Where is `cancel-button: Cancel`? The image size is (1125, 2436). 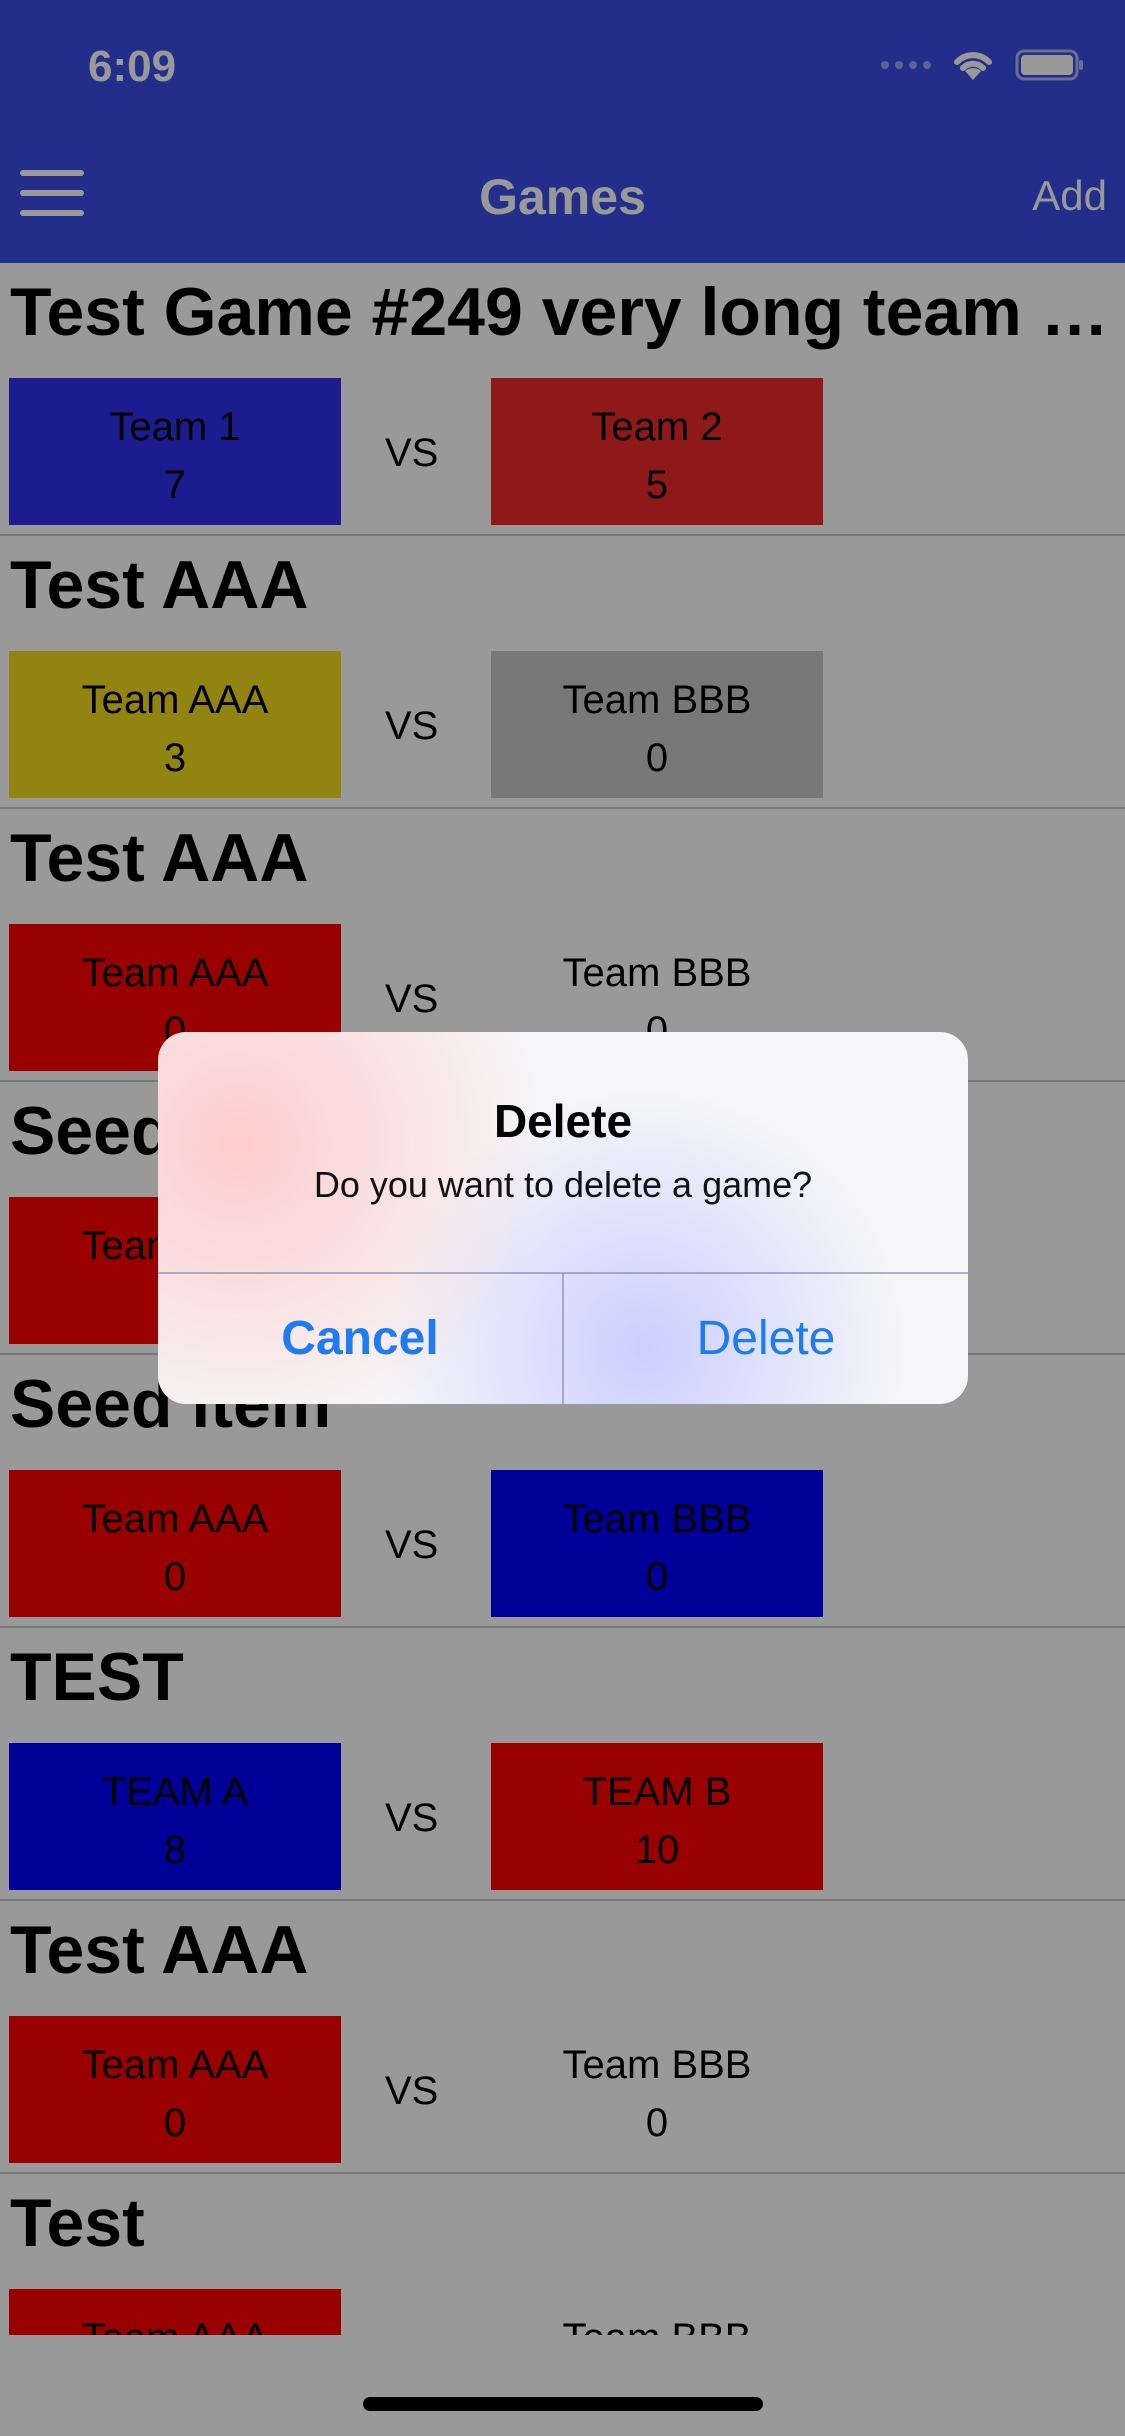
cancel-button: Cancel is located at coordinates (360, 1339).